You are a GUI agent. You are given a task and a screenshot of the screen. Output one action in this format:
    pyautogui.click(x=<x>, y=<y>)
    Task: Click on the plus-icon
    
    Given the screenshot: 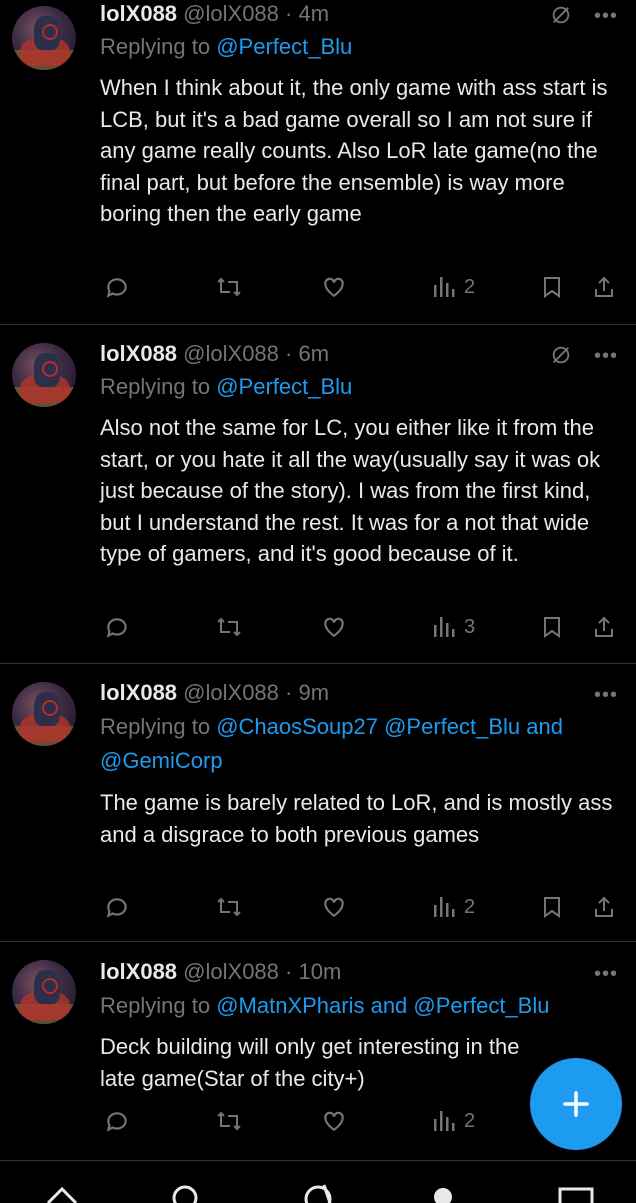 What is the action you would take?
    pyautogui.click(x=576, y=1104)
    